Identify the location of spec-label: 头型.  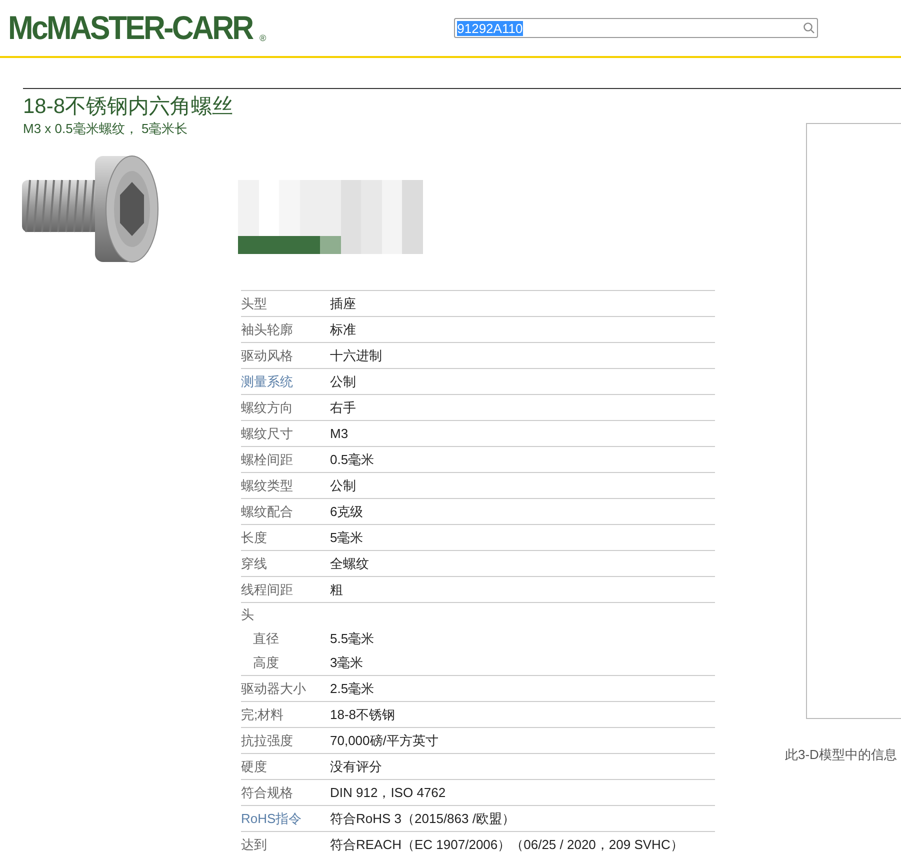
(254, 303).